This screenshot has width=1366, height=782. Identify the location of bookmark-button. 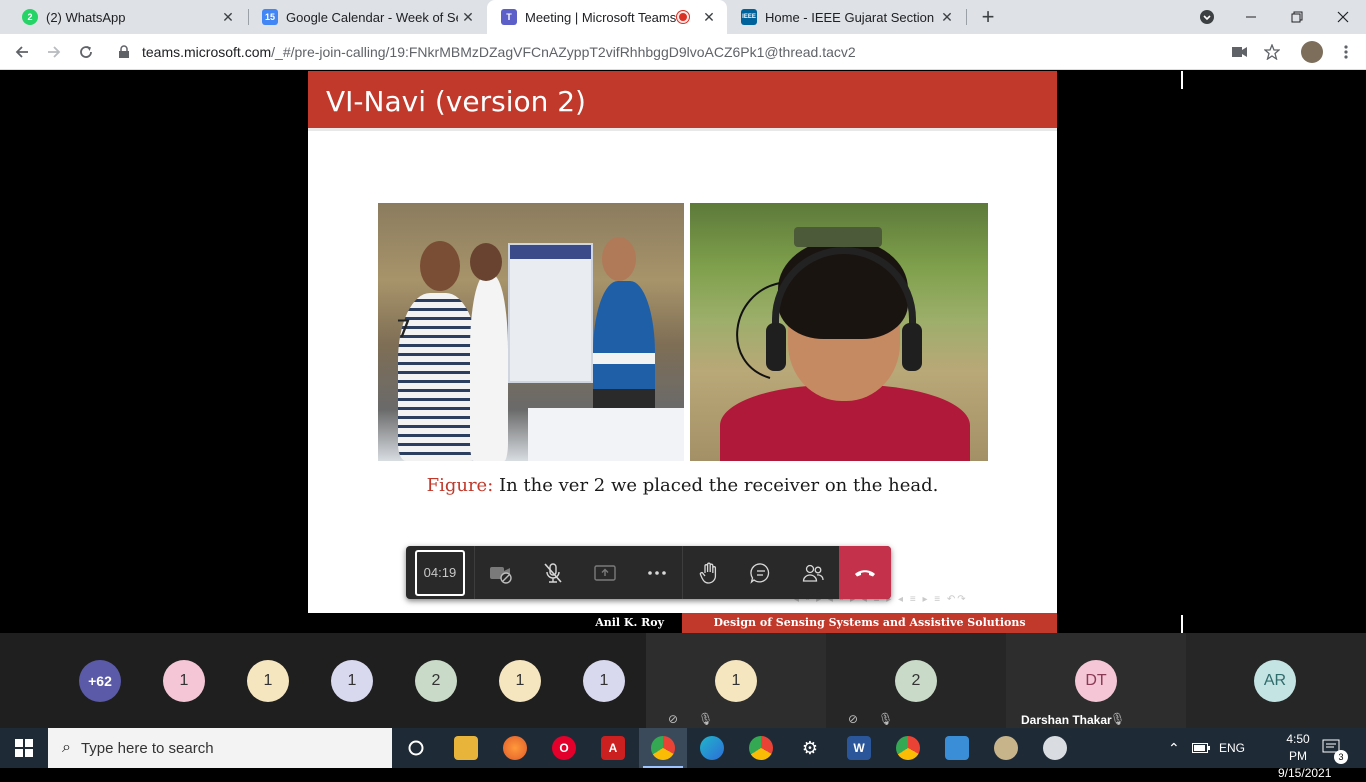
(1272, 52).